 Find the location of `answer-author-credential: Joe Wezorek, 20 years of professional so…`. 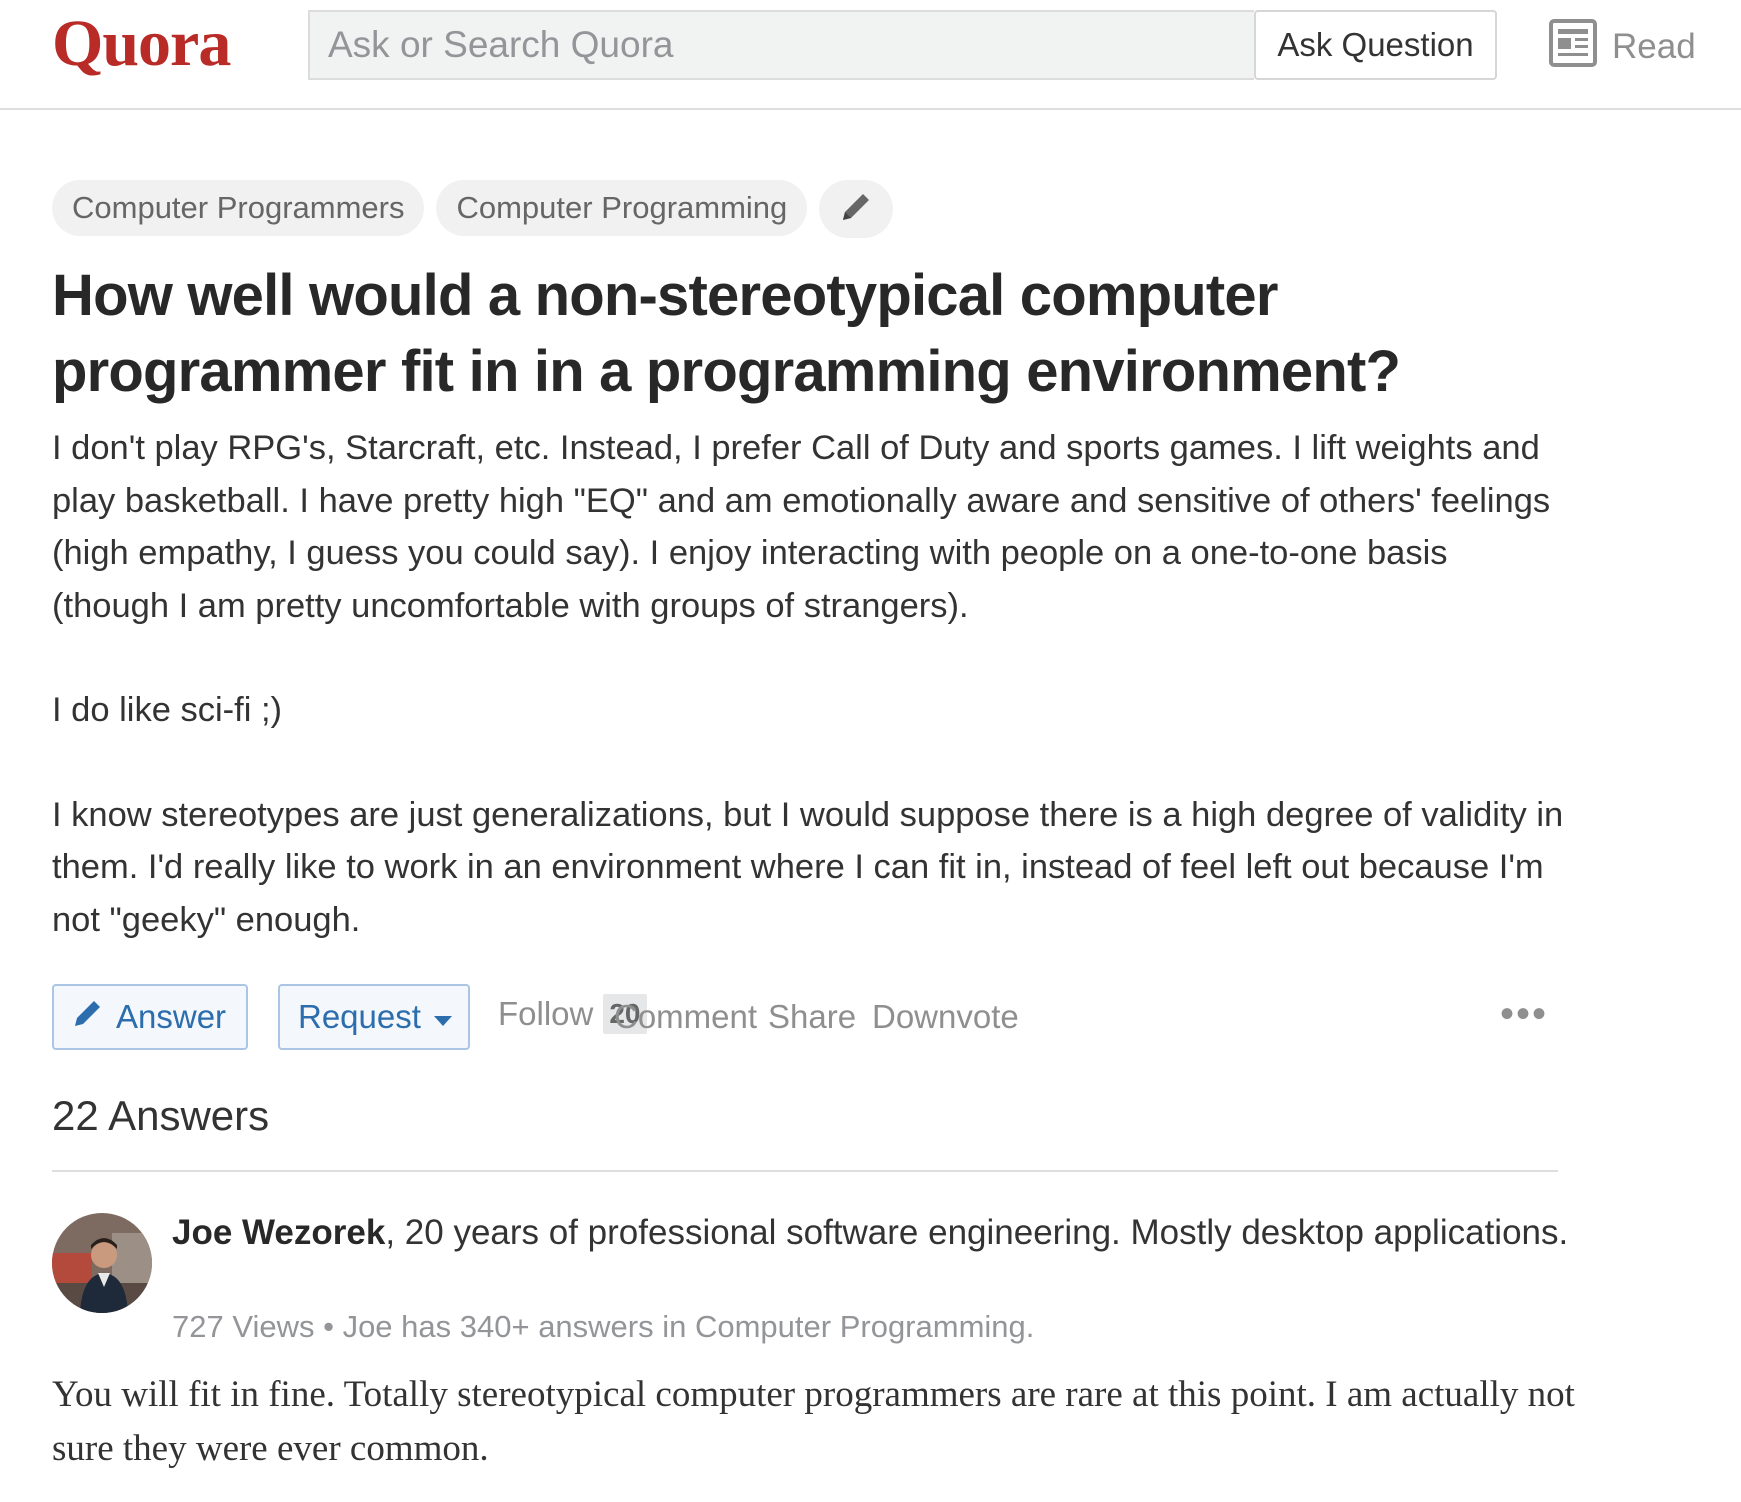

answer-author-credential: Joe Wezorek, 20 years of professional so… is located at coordinates (872, 1232).